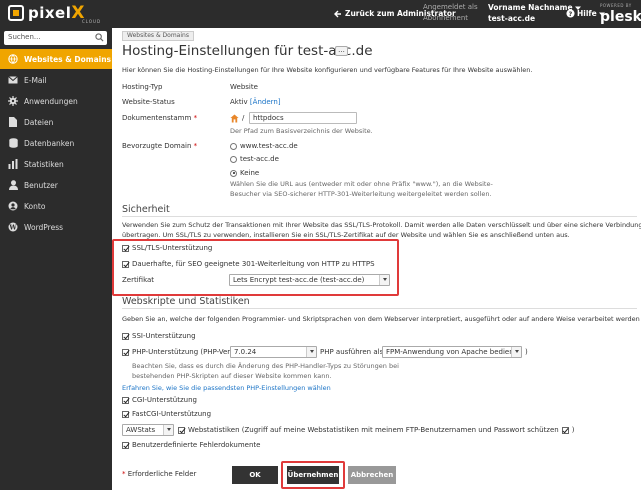  I want to click on php-version-select: 7.0.24, so click(273, 352).